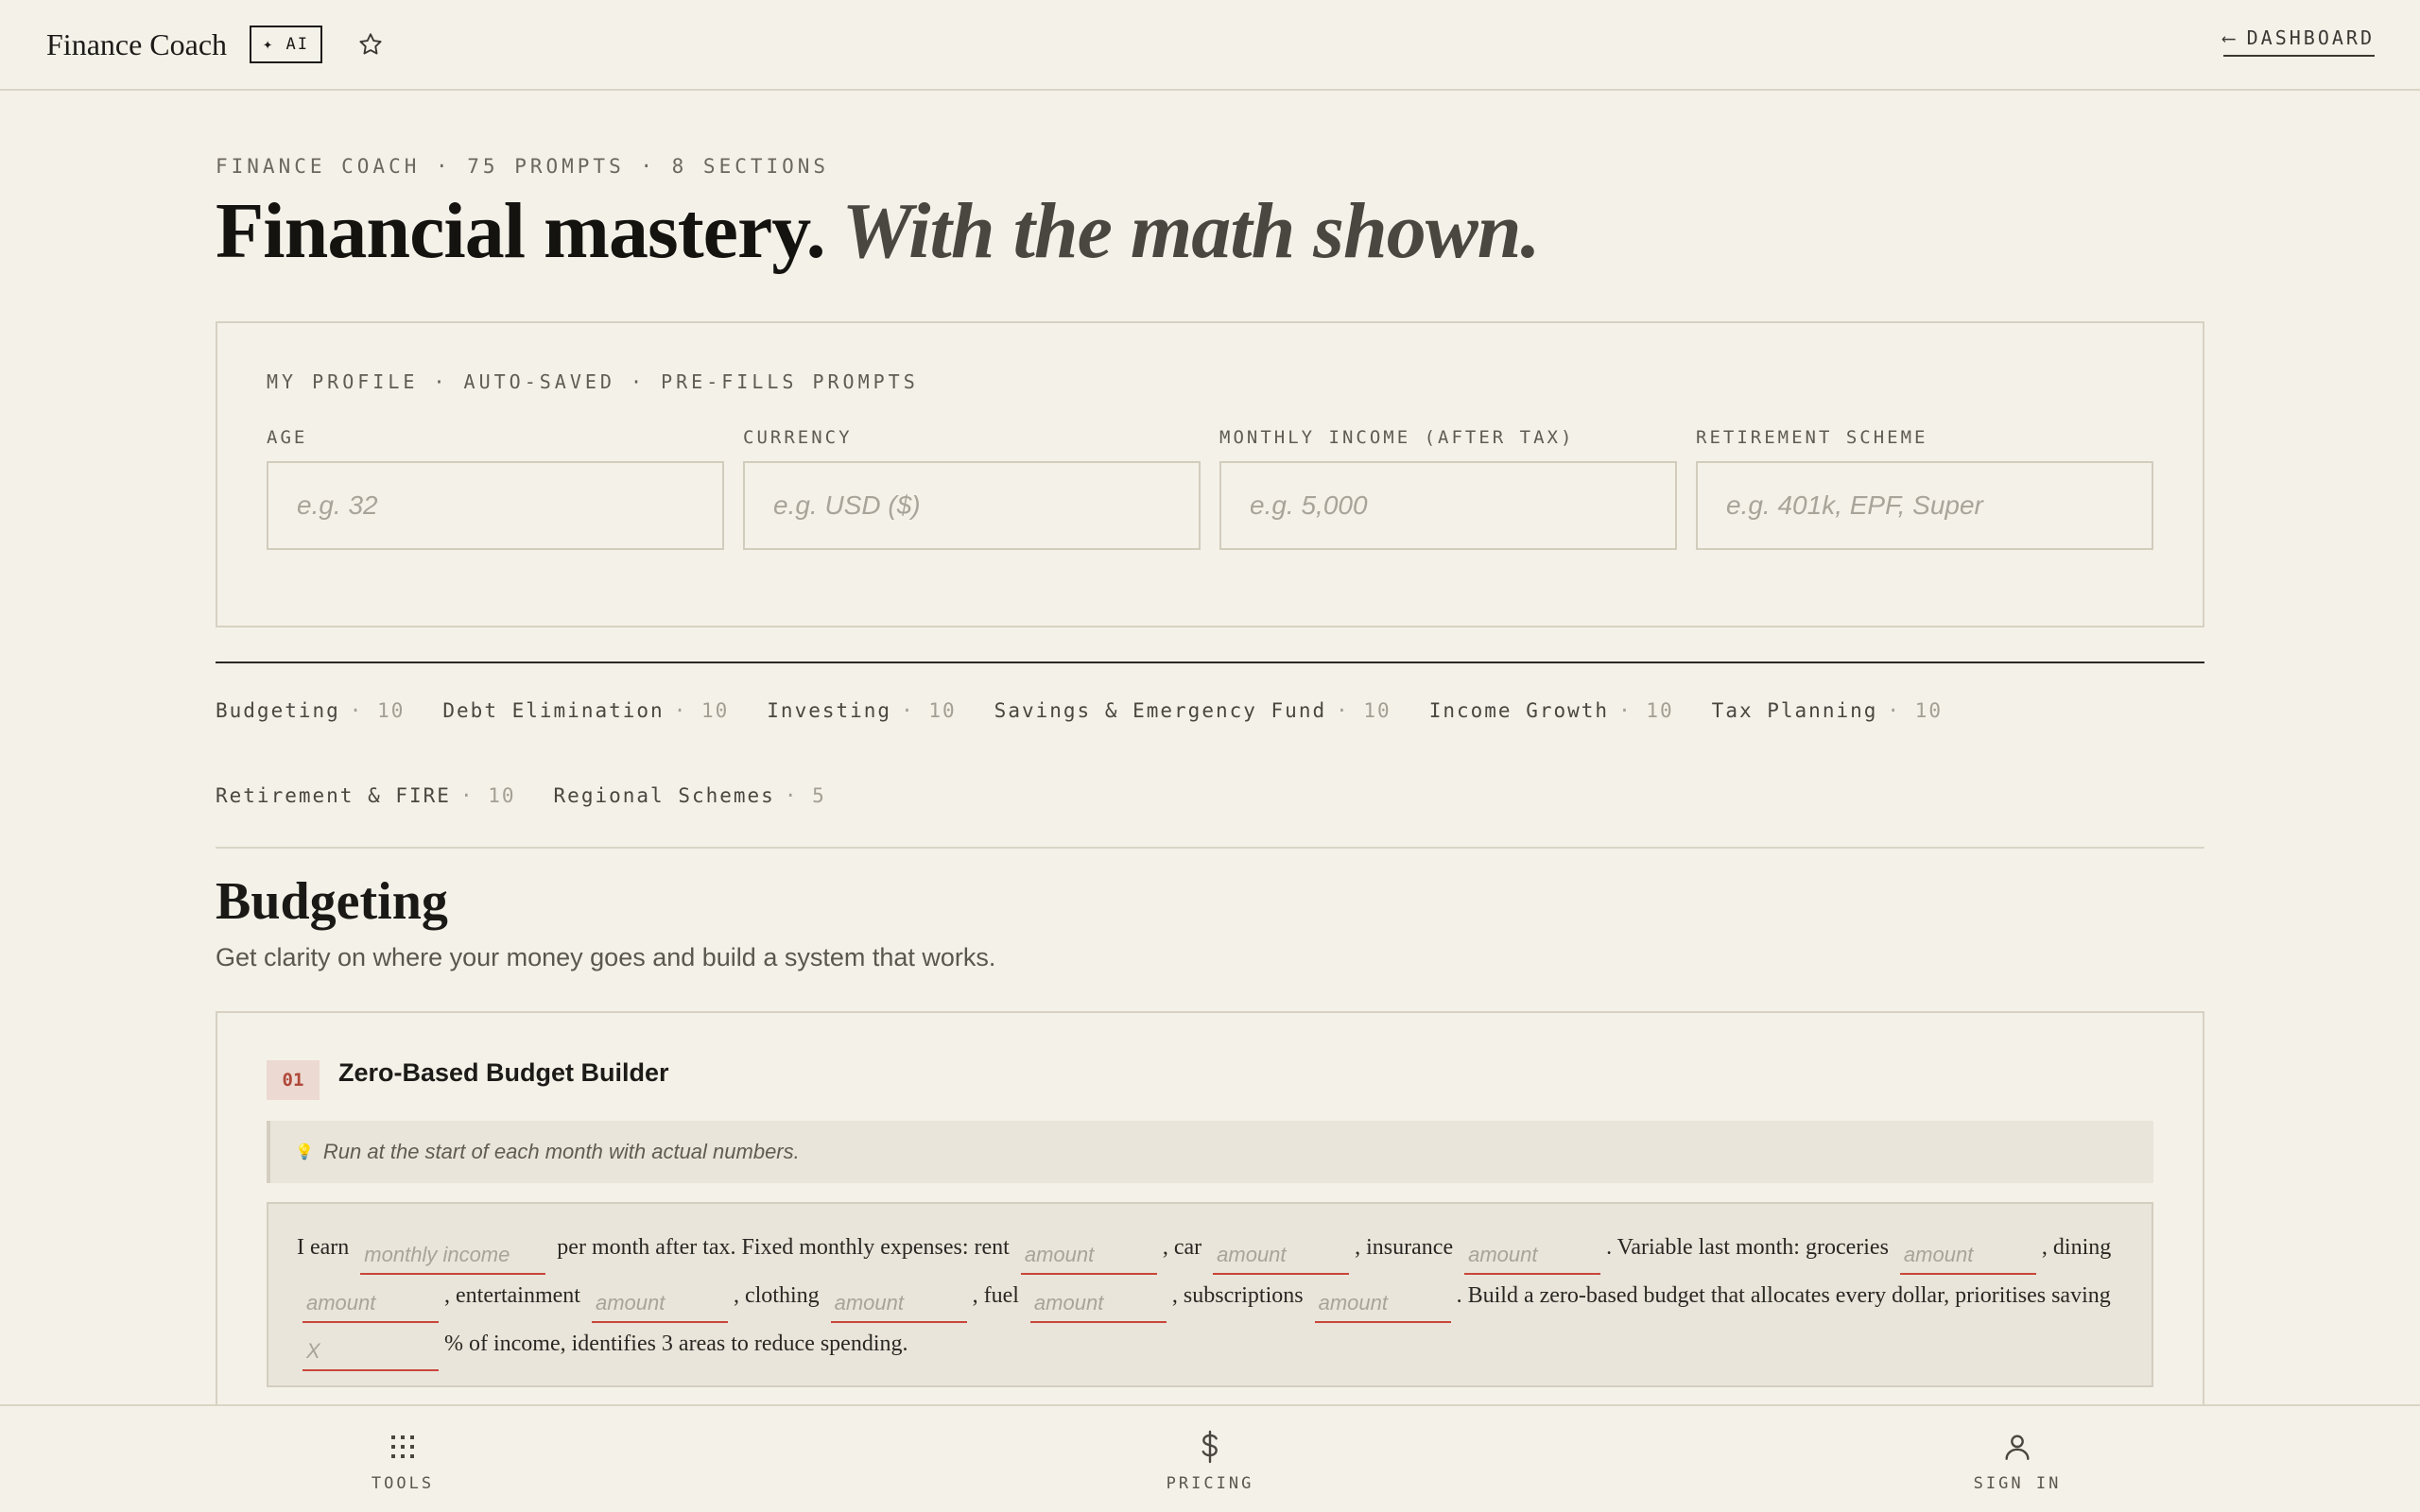 This screenshot has height=1512, width=2420. What do you see at coordinates (1089, 1258) in the screenshot?
I see `blank-rent: amount` at bounding box center [1089, 1258].